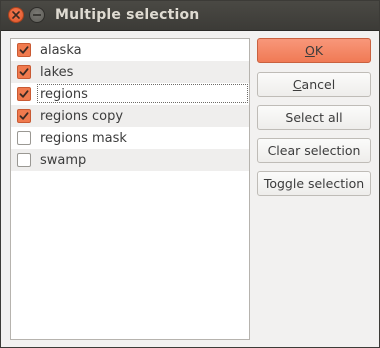 The width and height of the screenshot is (380, 348). I want to click on list-item-label: lakes, so click(57, 72).